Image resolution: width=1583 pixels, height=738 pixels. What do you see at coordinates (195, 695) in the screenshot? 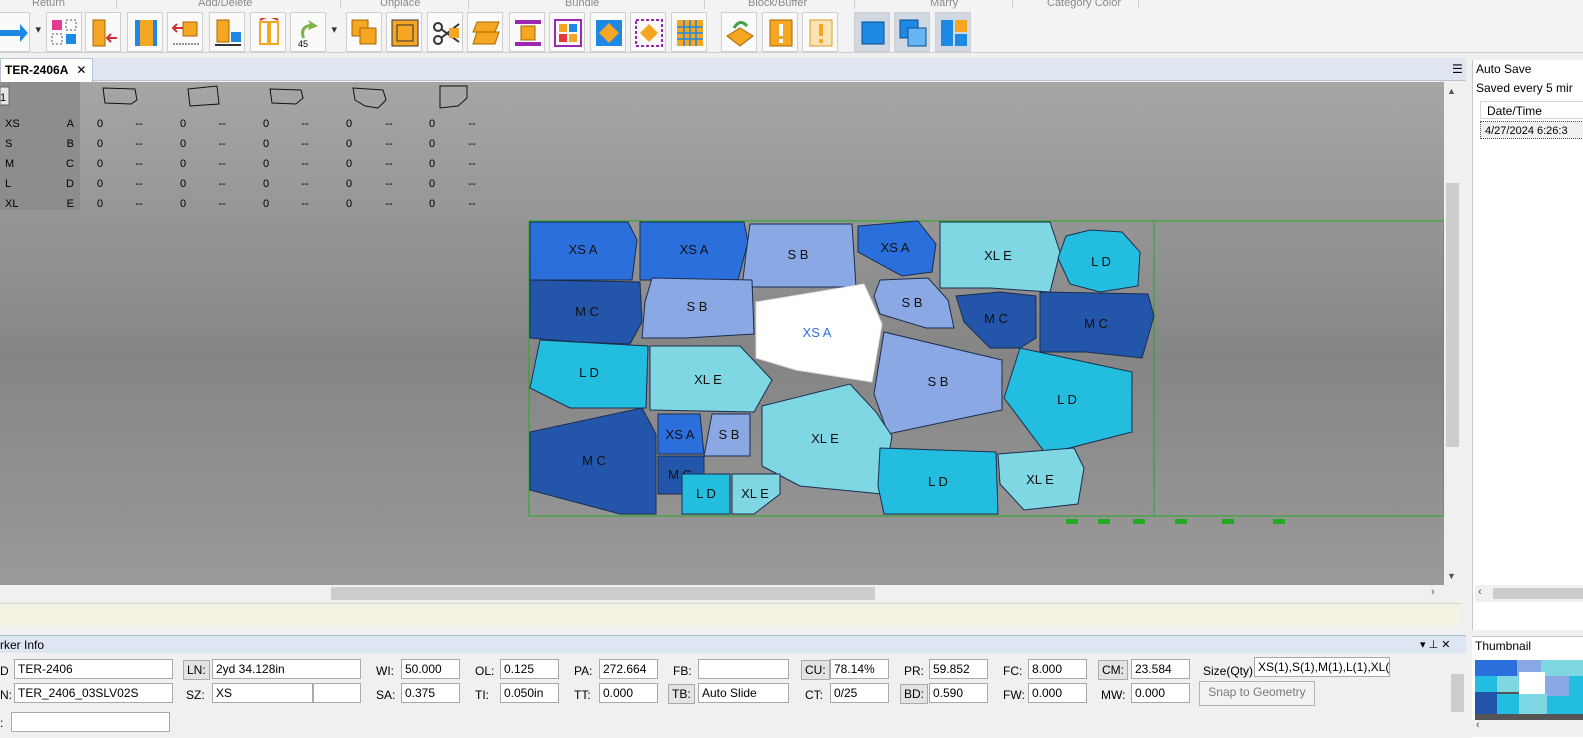
I see `sz-label: SZ:` at bounding box center [195, 695].